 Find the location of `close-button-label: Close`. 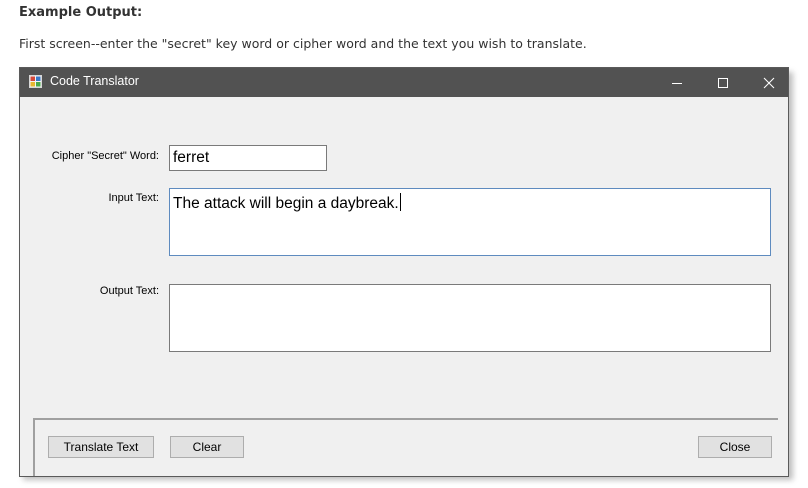

close-button-label: Close is located at coordinates (735, 447).